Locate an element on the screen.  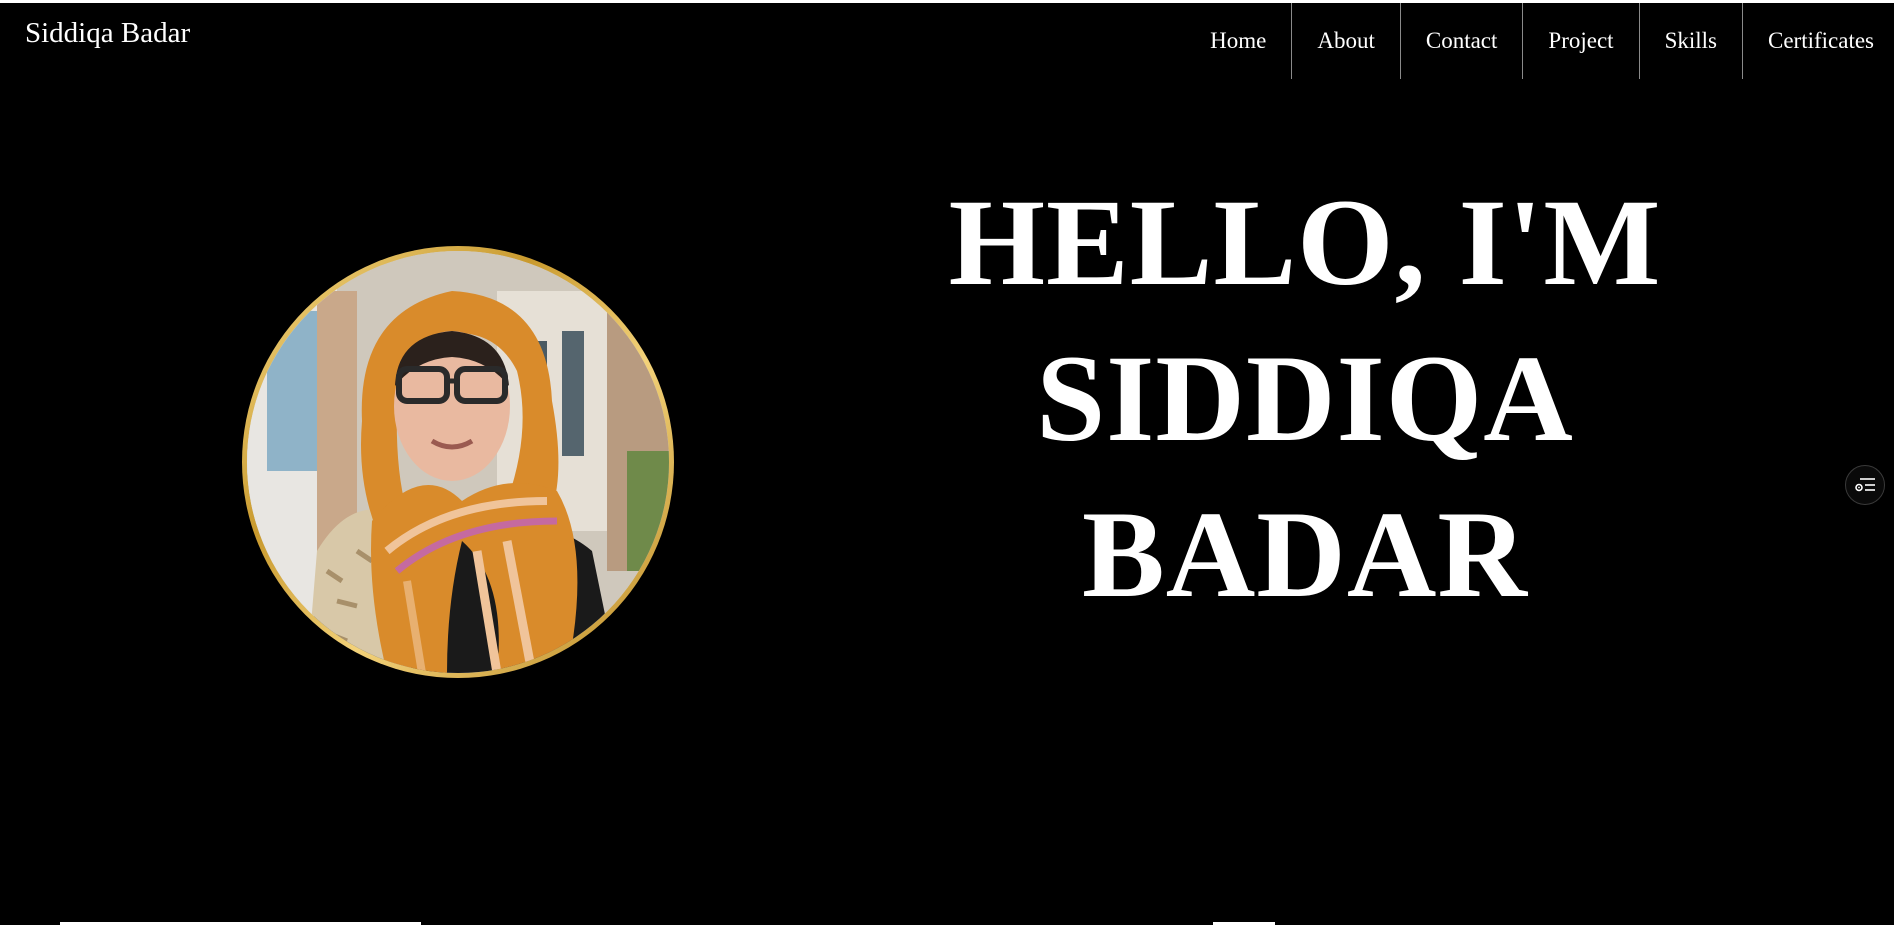
hero-line-1: HELLO, I'M is located at coordinates (1305, 242).